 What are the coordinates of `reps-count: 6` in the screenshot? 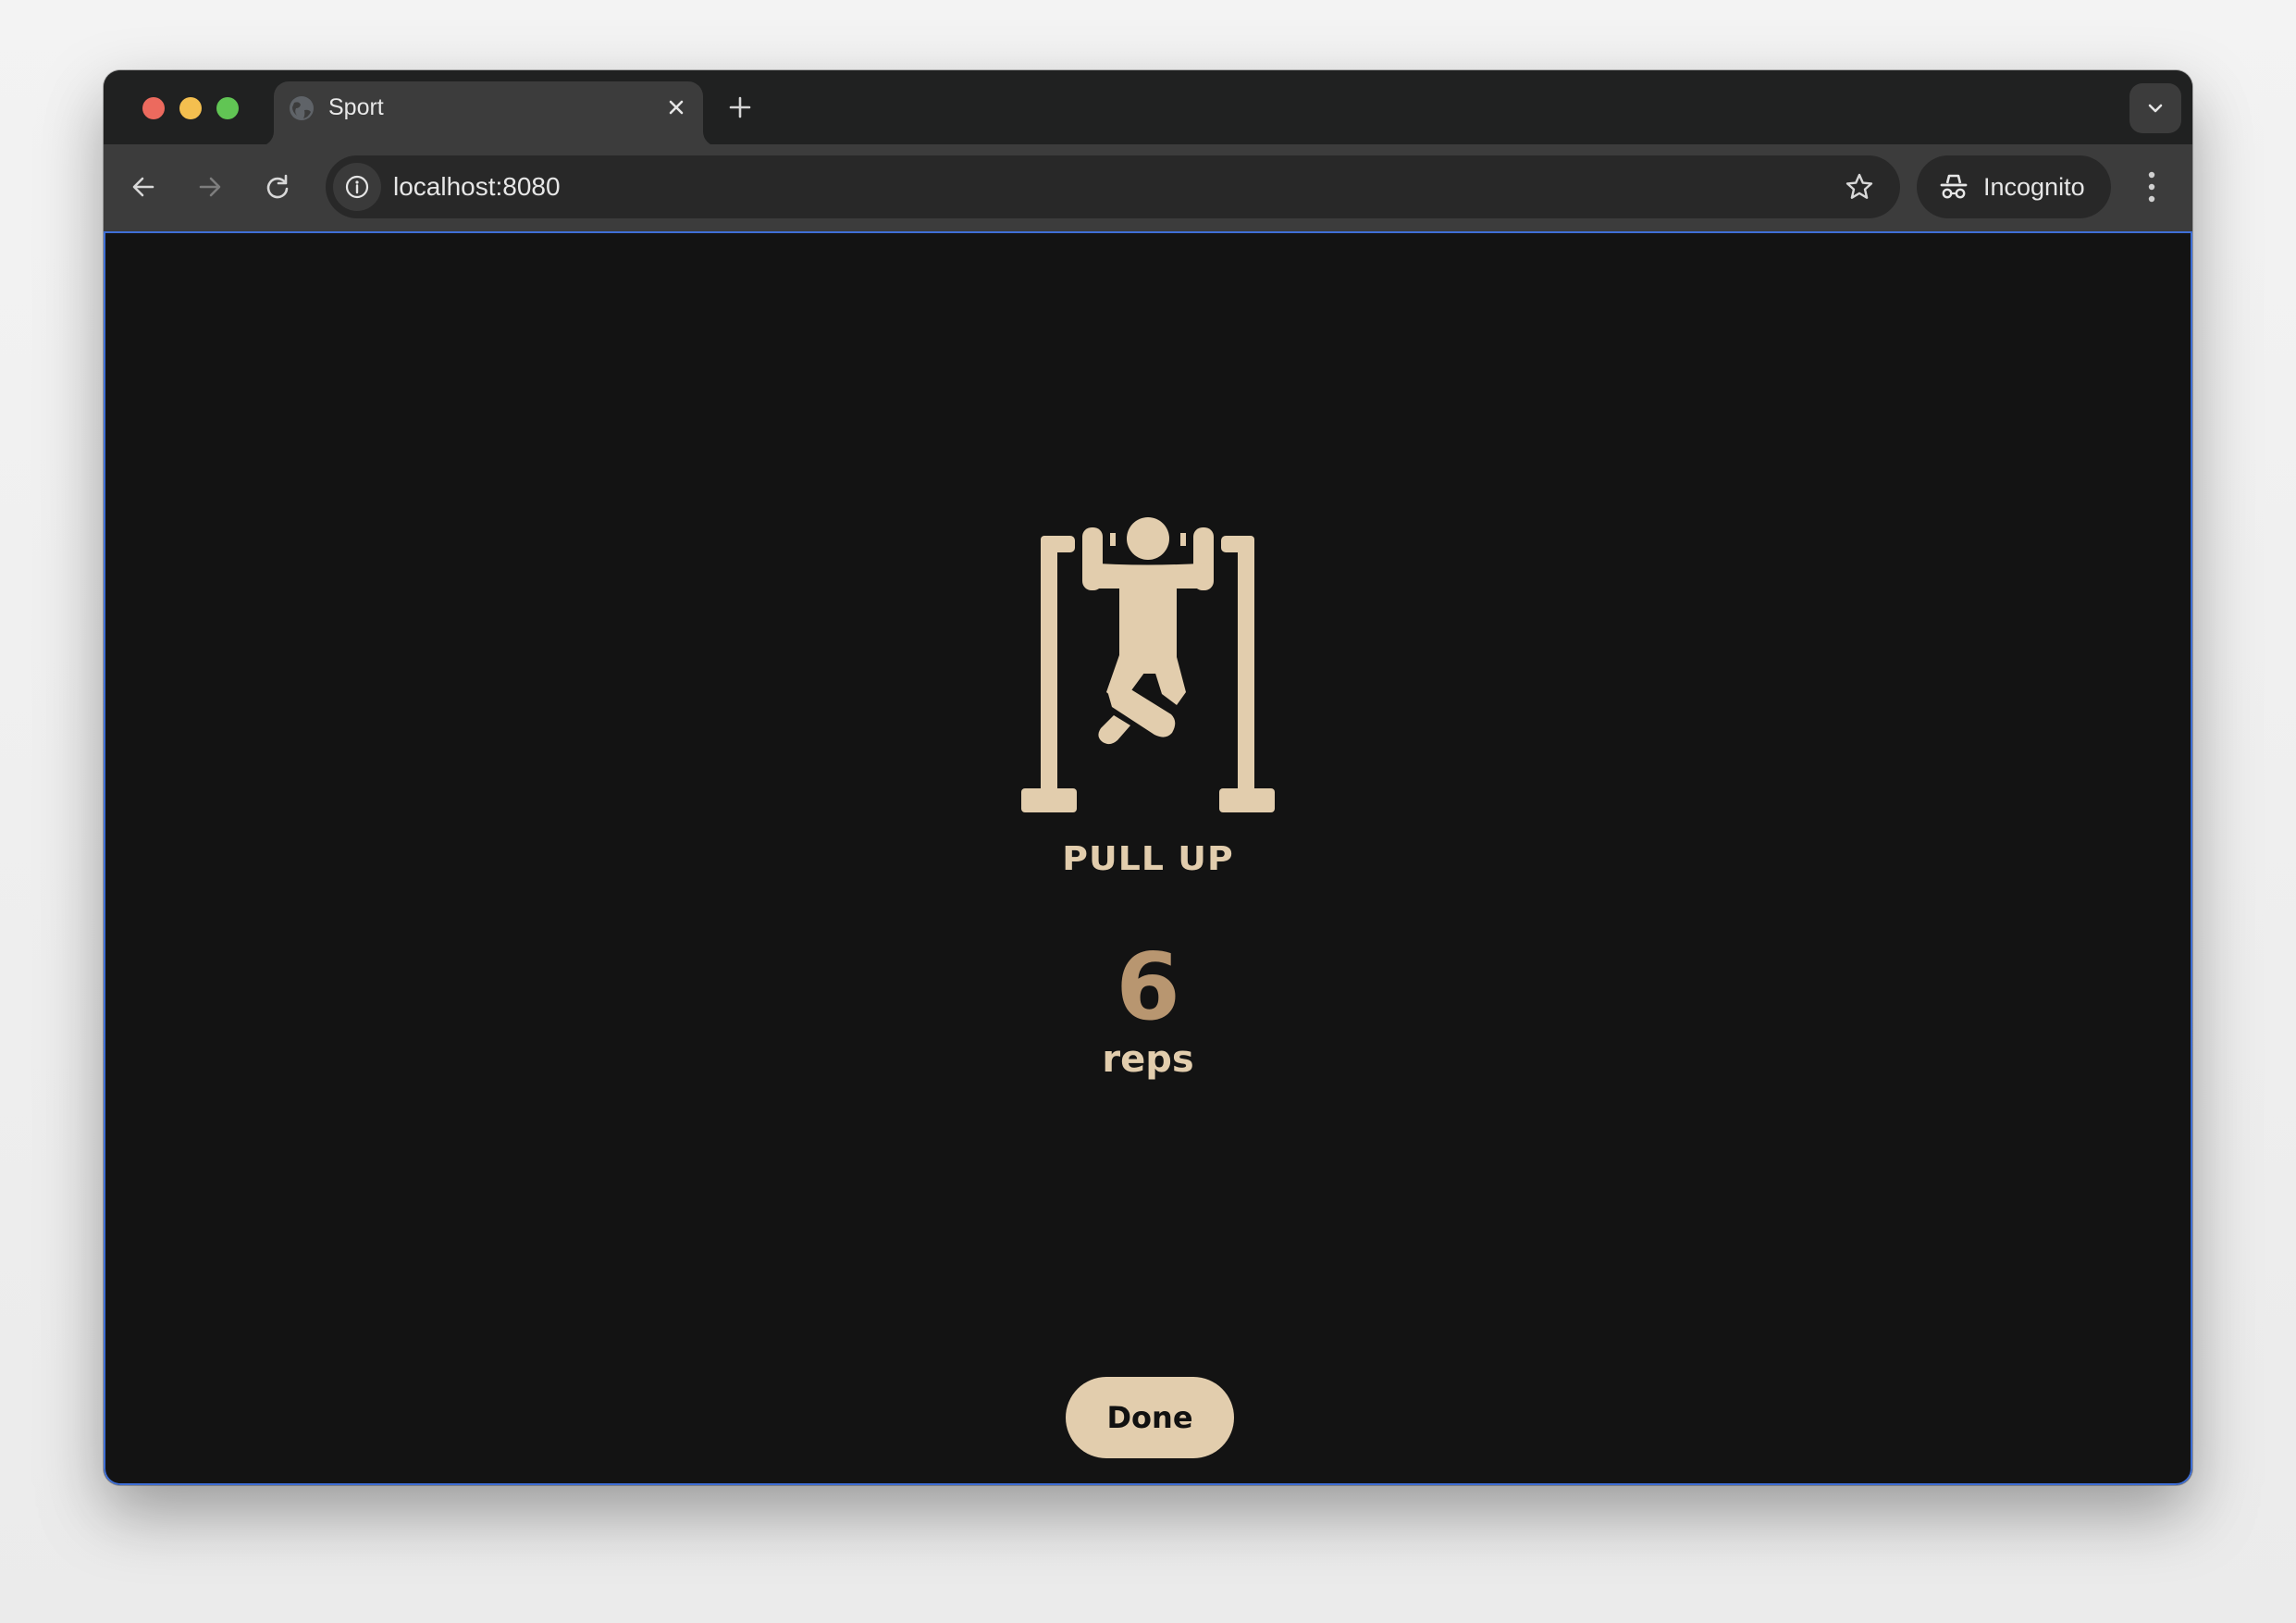 It's located at (1148, 987).